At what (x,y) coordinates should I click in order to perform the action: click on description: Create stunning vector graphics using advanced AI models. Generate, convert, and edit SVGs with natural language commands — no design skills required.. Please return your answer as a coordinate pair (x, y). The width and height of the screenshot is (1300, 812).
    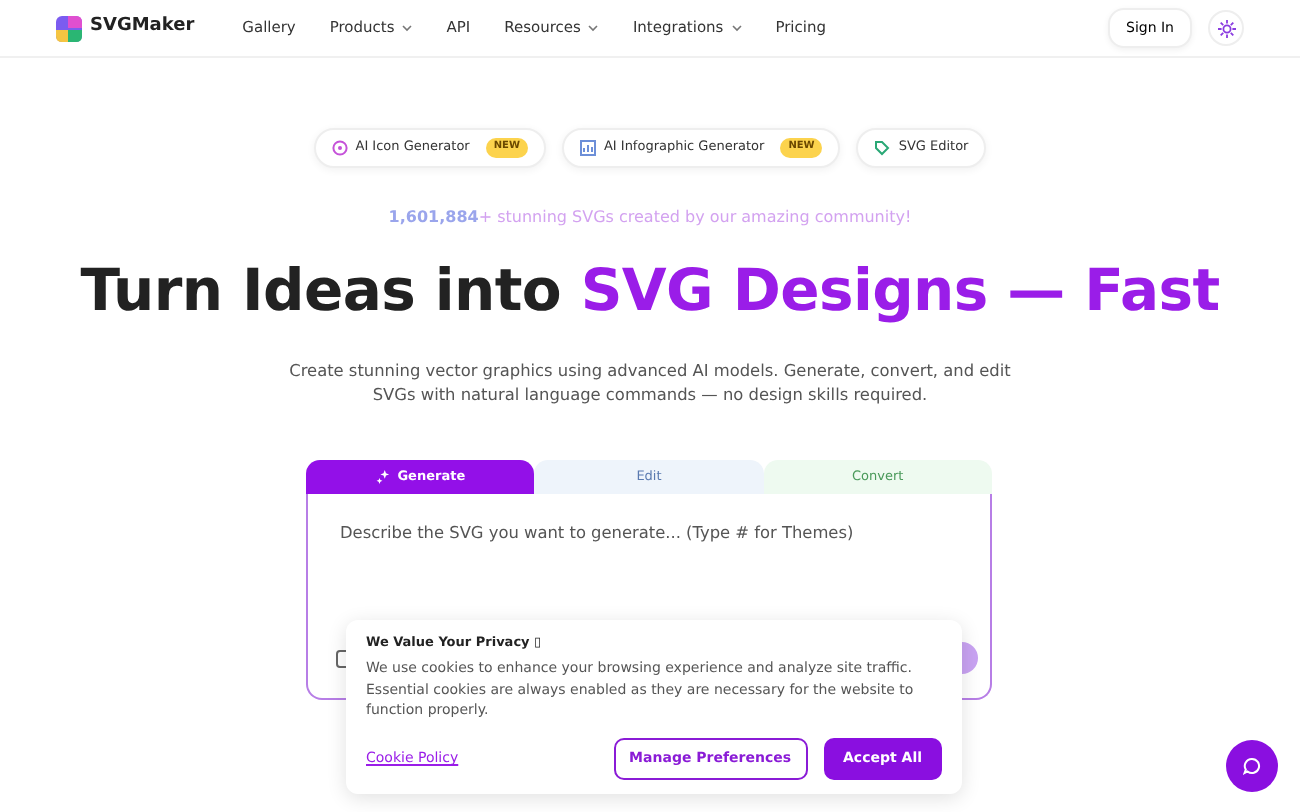
    Looking at the image, I should click on (650, 383).